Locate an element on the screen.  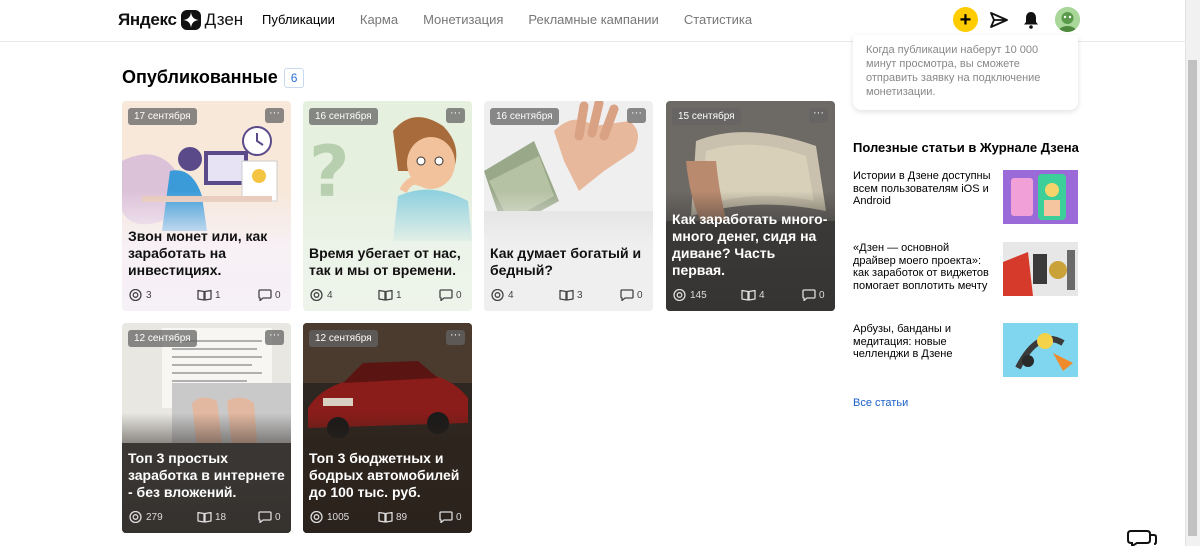
reads-count: 89 is located at coordinates (402, 517).